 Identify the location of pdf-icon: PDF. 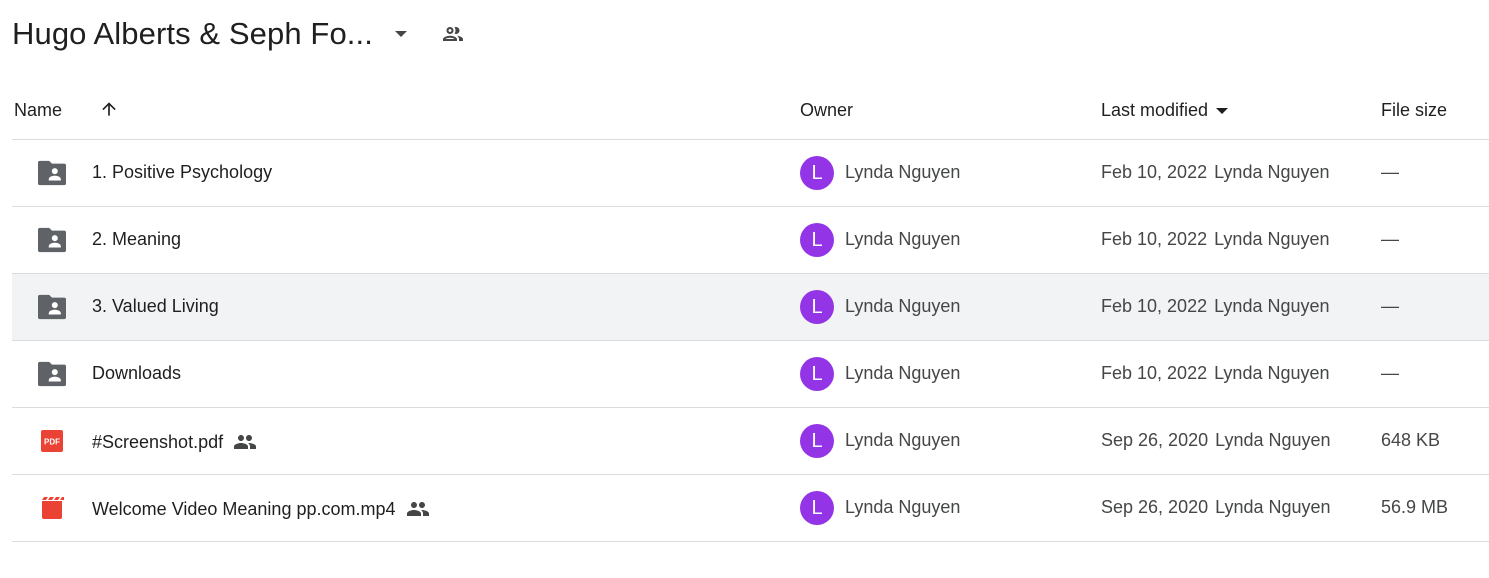
(52, 441).